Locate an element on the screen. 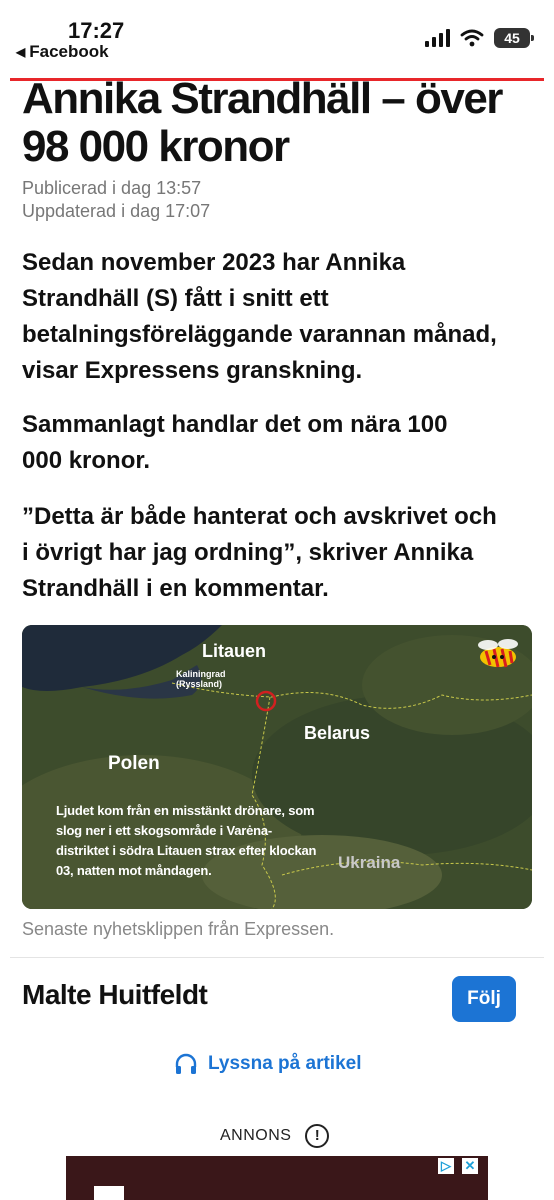  map-label-kaliningrad: Kaliningrad (Ryssland) is located at coordinates (201, 679).